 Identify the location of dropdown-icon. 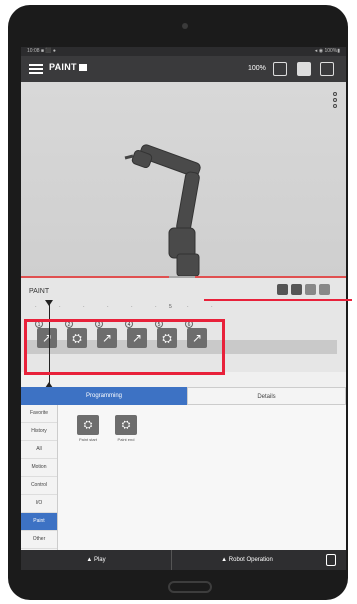
(82, 68).